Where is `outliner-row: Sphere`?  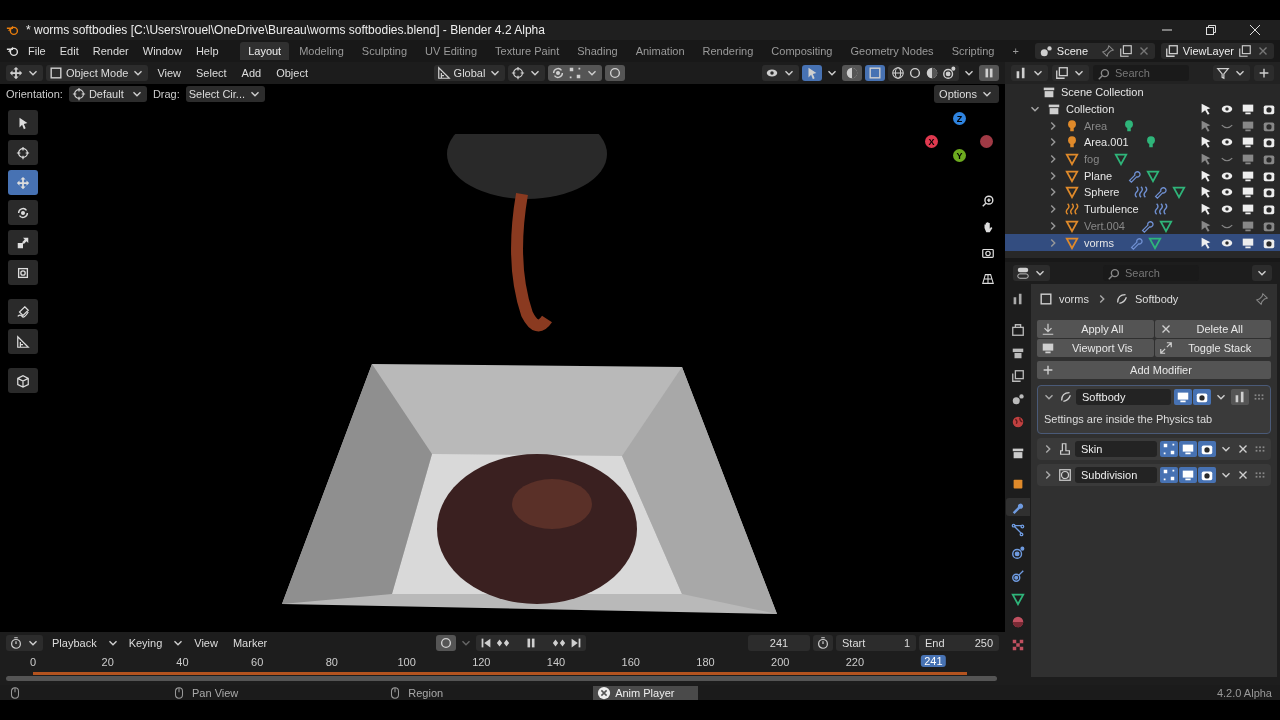
outliner-row: Sphere is located at coordinates (1142, 192).